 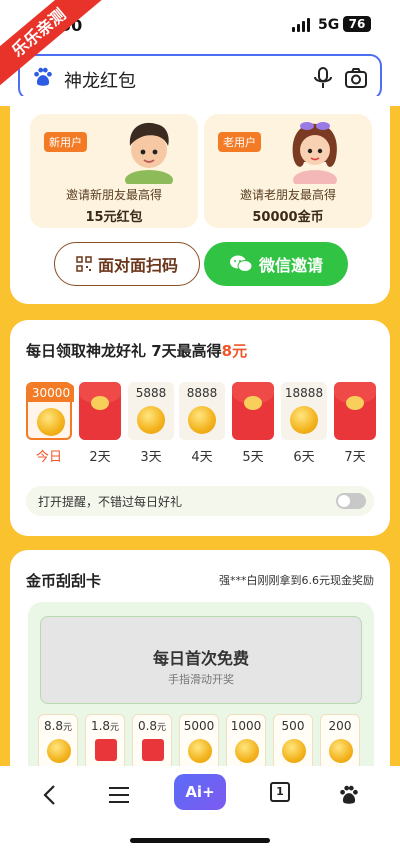 What do you see at coordinates (113, 195) in the screenshot?
I see `new-user-desc: 邀请新朋友最高得` at bounding box center [113, 195].